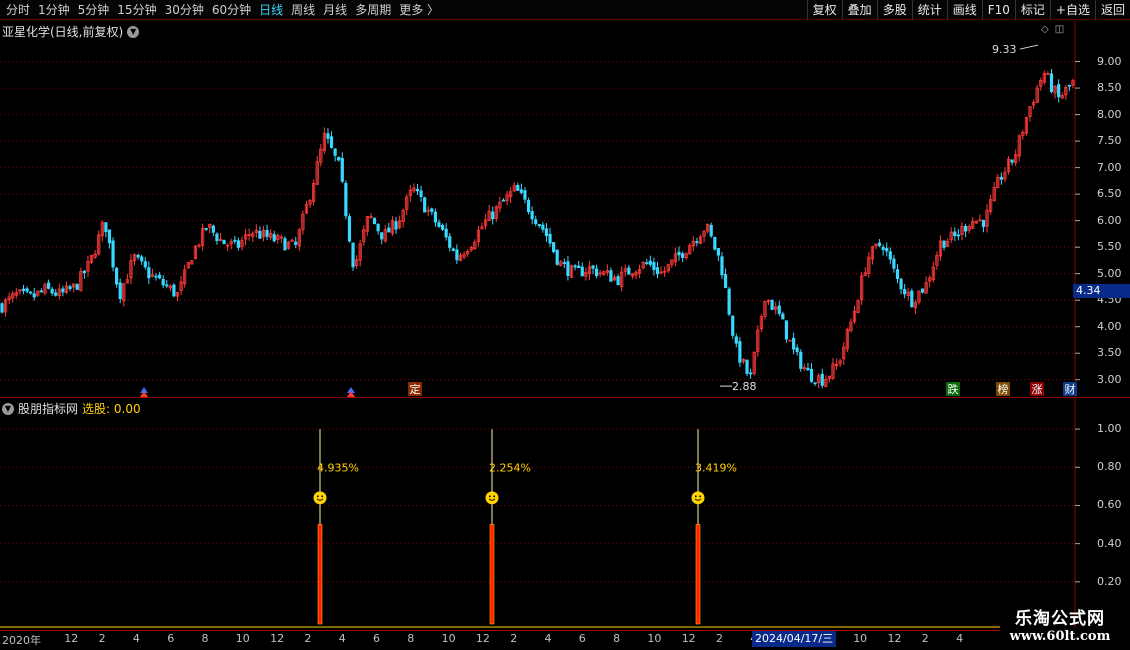  What do you see at coordinates (1037, 389) in the screenshot?
I see `event-marker: 涨` at bounding box center [1037, 389].